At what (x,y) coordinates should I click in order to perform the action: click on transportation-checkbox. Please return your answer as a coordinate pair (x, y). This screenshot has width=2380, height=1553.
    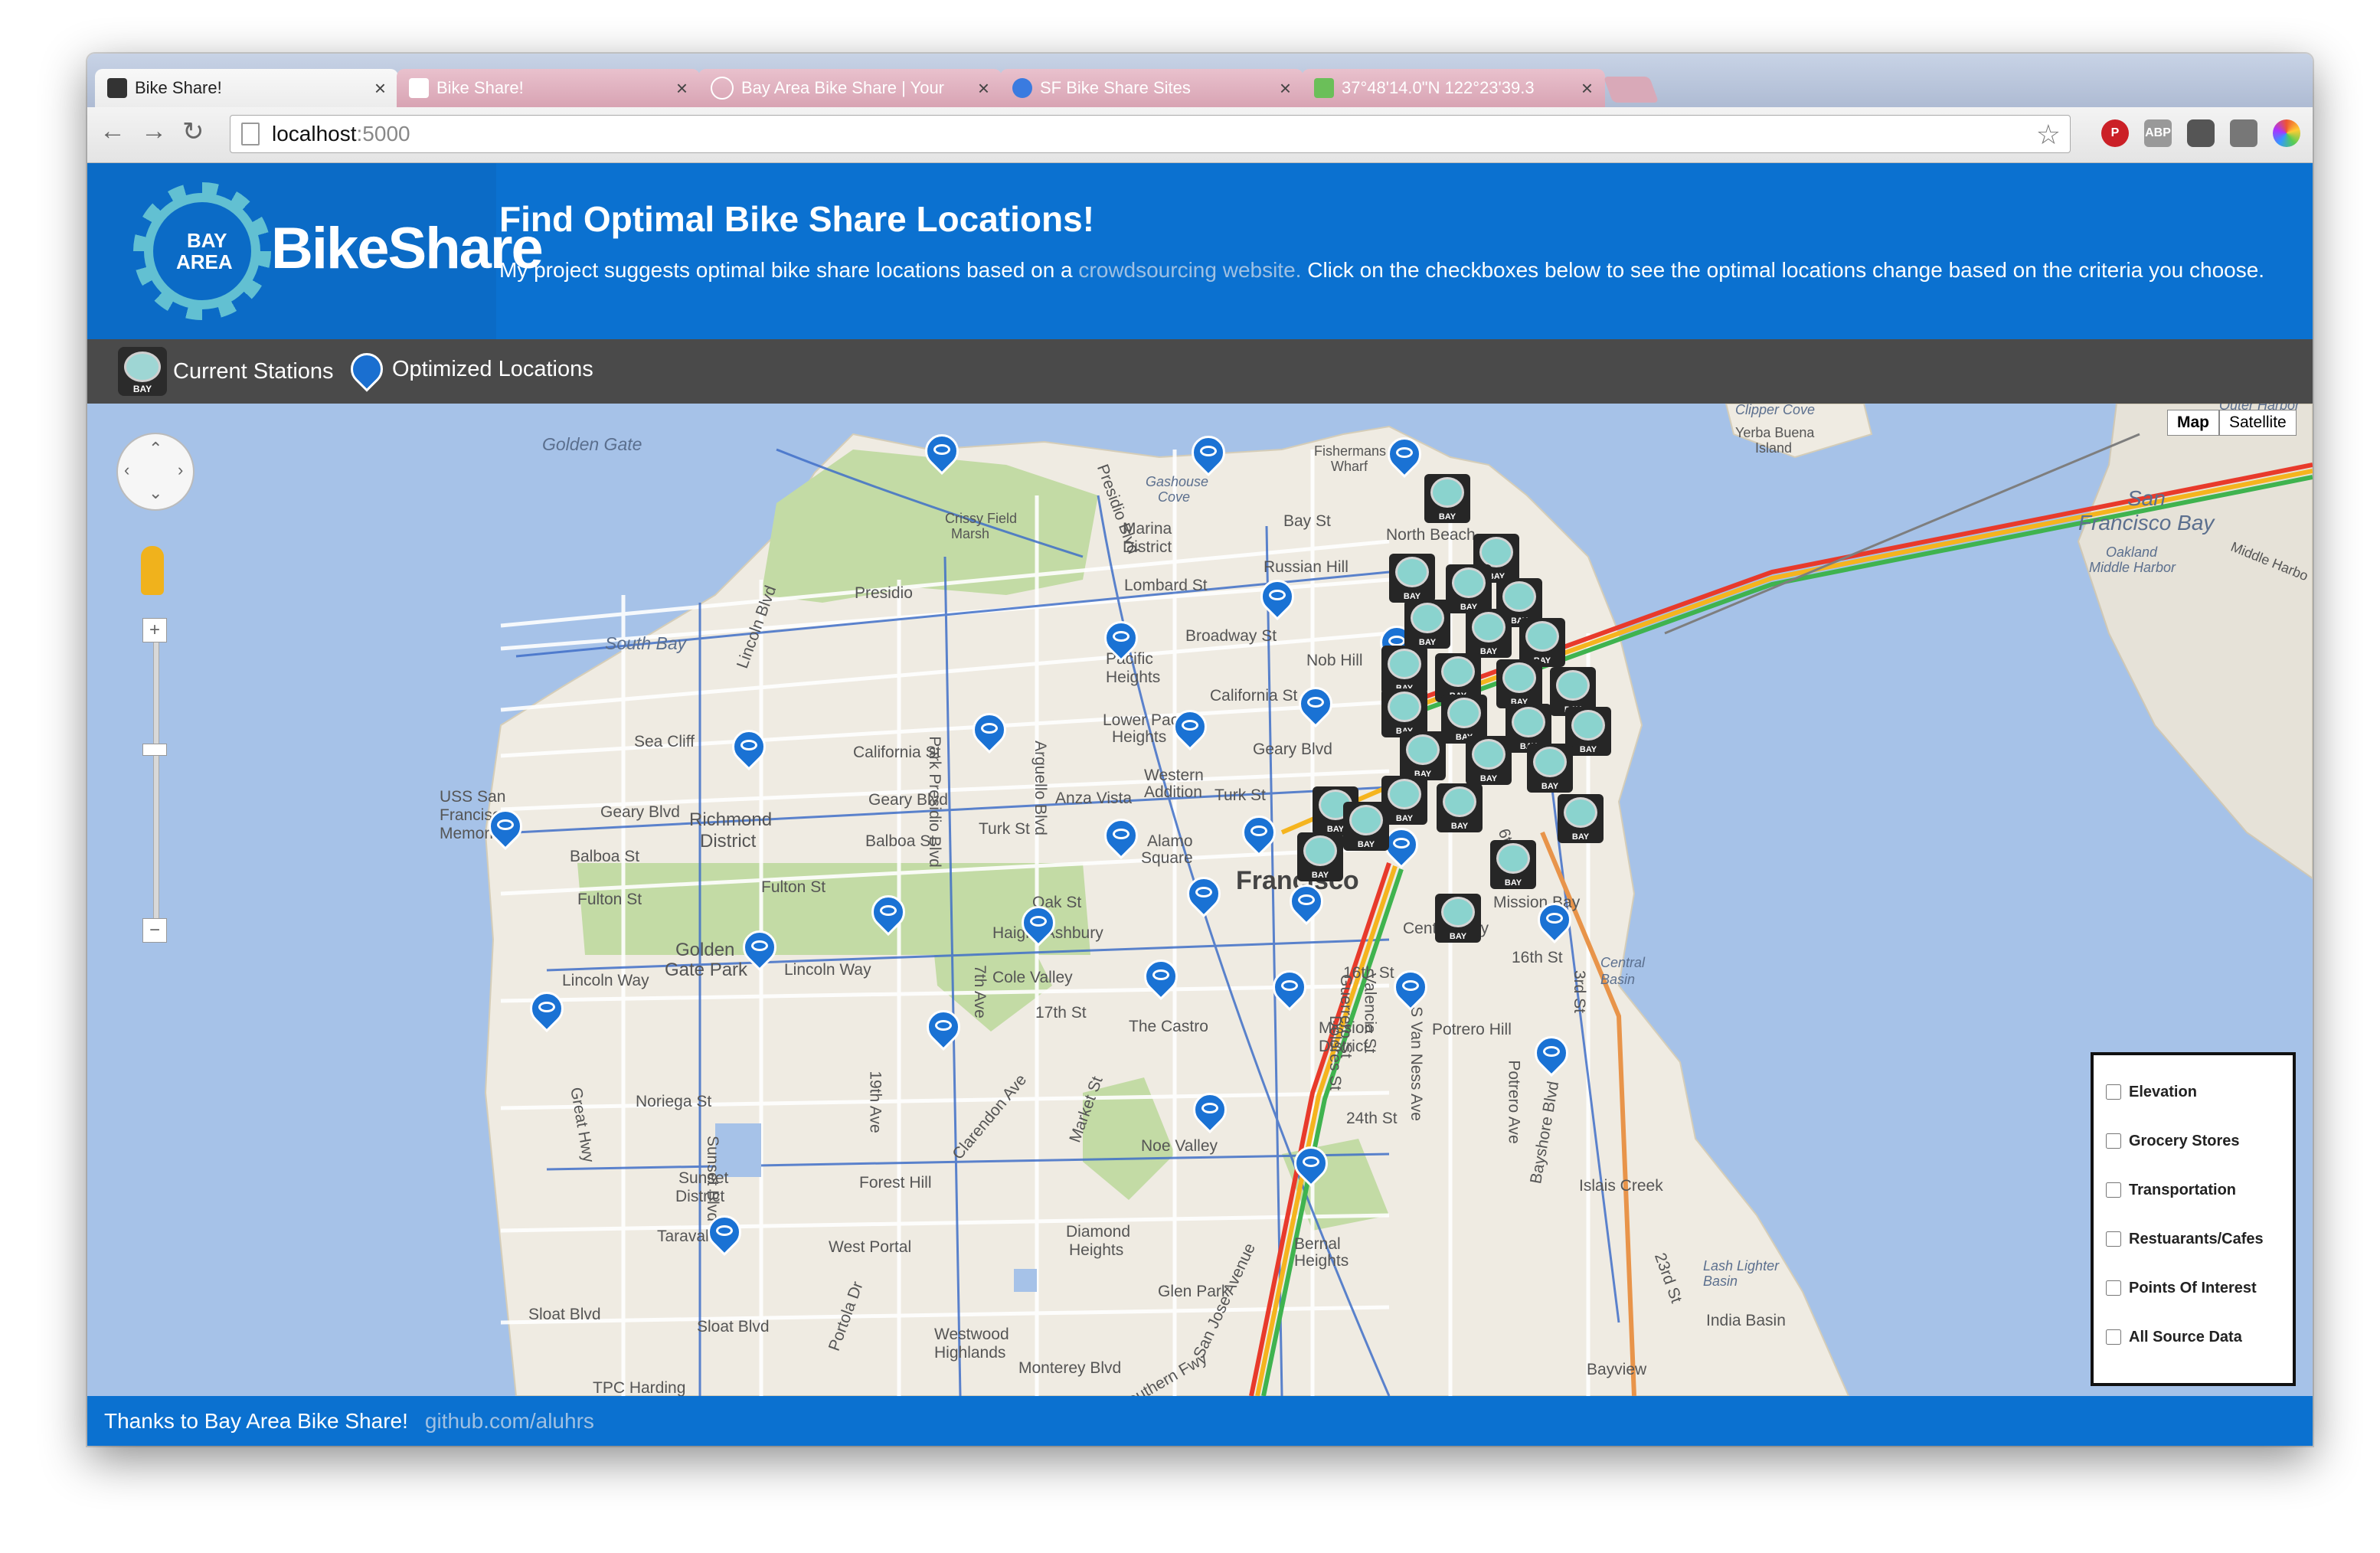
    Looking at the image, I should click on (2113, 1190).